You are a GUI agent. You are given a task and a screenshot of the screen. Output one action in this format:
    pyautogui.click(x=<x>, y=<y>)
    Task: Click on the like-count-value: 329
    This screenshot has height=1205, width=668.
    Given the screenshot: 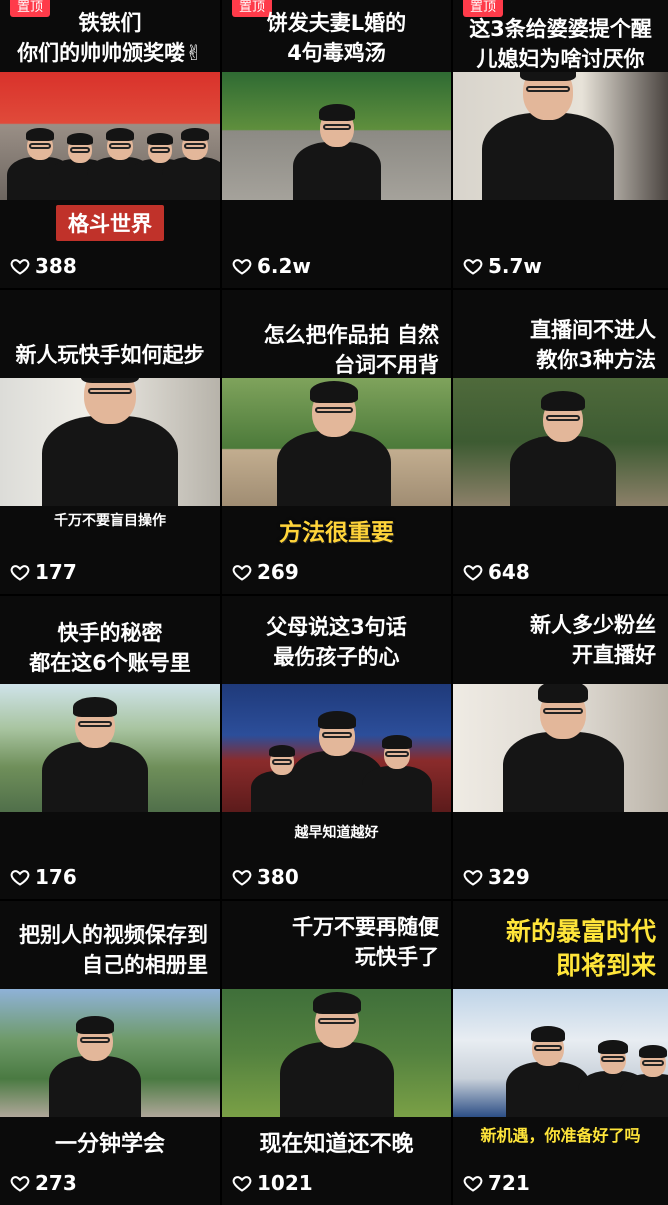 What is the action you would take?
    pyautogui.click(x=509, y=877)
    